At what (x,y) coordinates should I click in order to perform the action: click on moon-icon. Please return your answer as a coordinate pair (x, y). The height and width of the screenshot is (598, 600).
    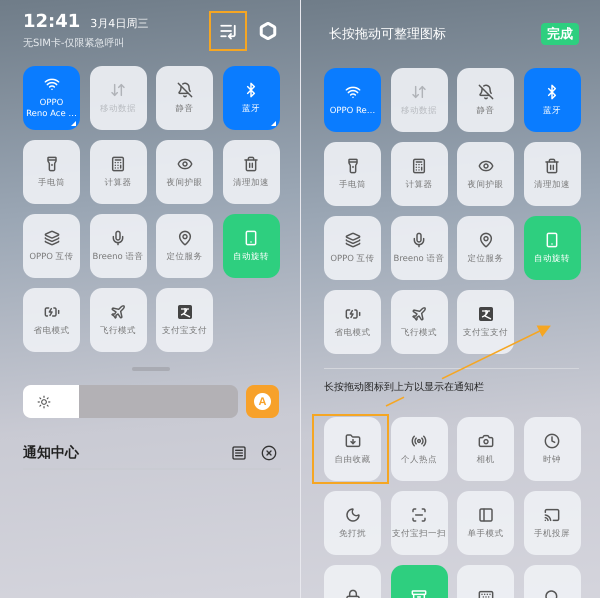
    Looking at the image, I should click on (352, 514).